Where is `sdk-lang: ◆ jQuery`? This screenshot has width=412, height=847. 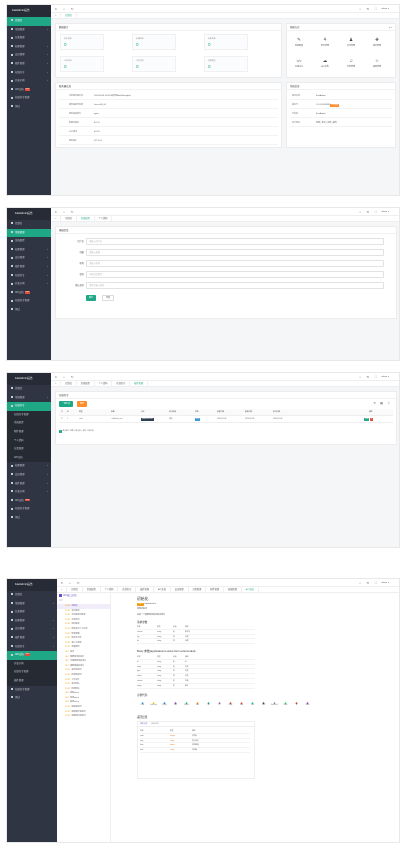 sdk-lang: ◆ jQuery is located at coordinates (164, 703).